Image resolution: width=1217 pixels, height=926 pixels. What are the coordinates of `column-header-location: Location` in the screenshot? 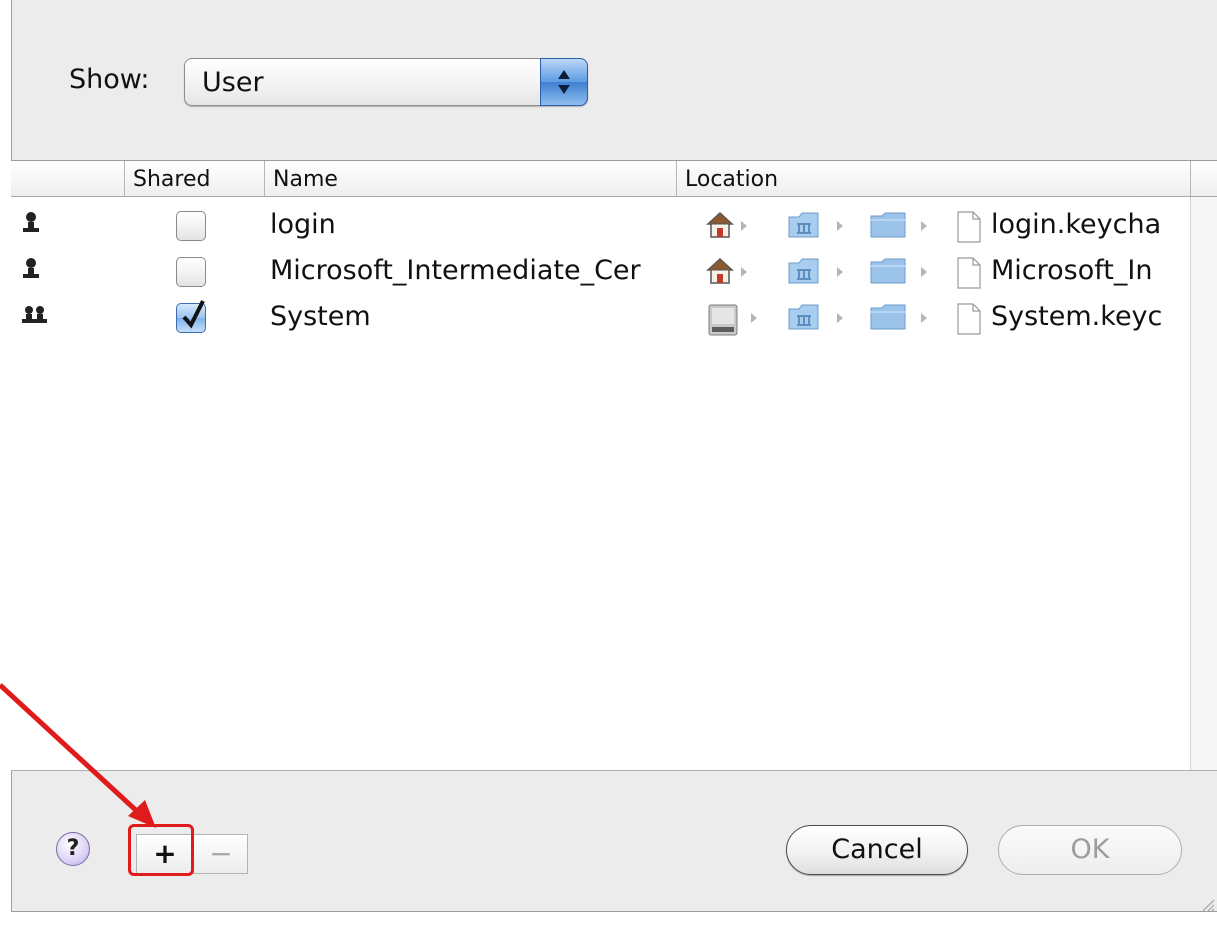 It's located at (934, 178).